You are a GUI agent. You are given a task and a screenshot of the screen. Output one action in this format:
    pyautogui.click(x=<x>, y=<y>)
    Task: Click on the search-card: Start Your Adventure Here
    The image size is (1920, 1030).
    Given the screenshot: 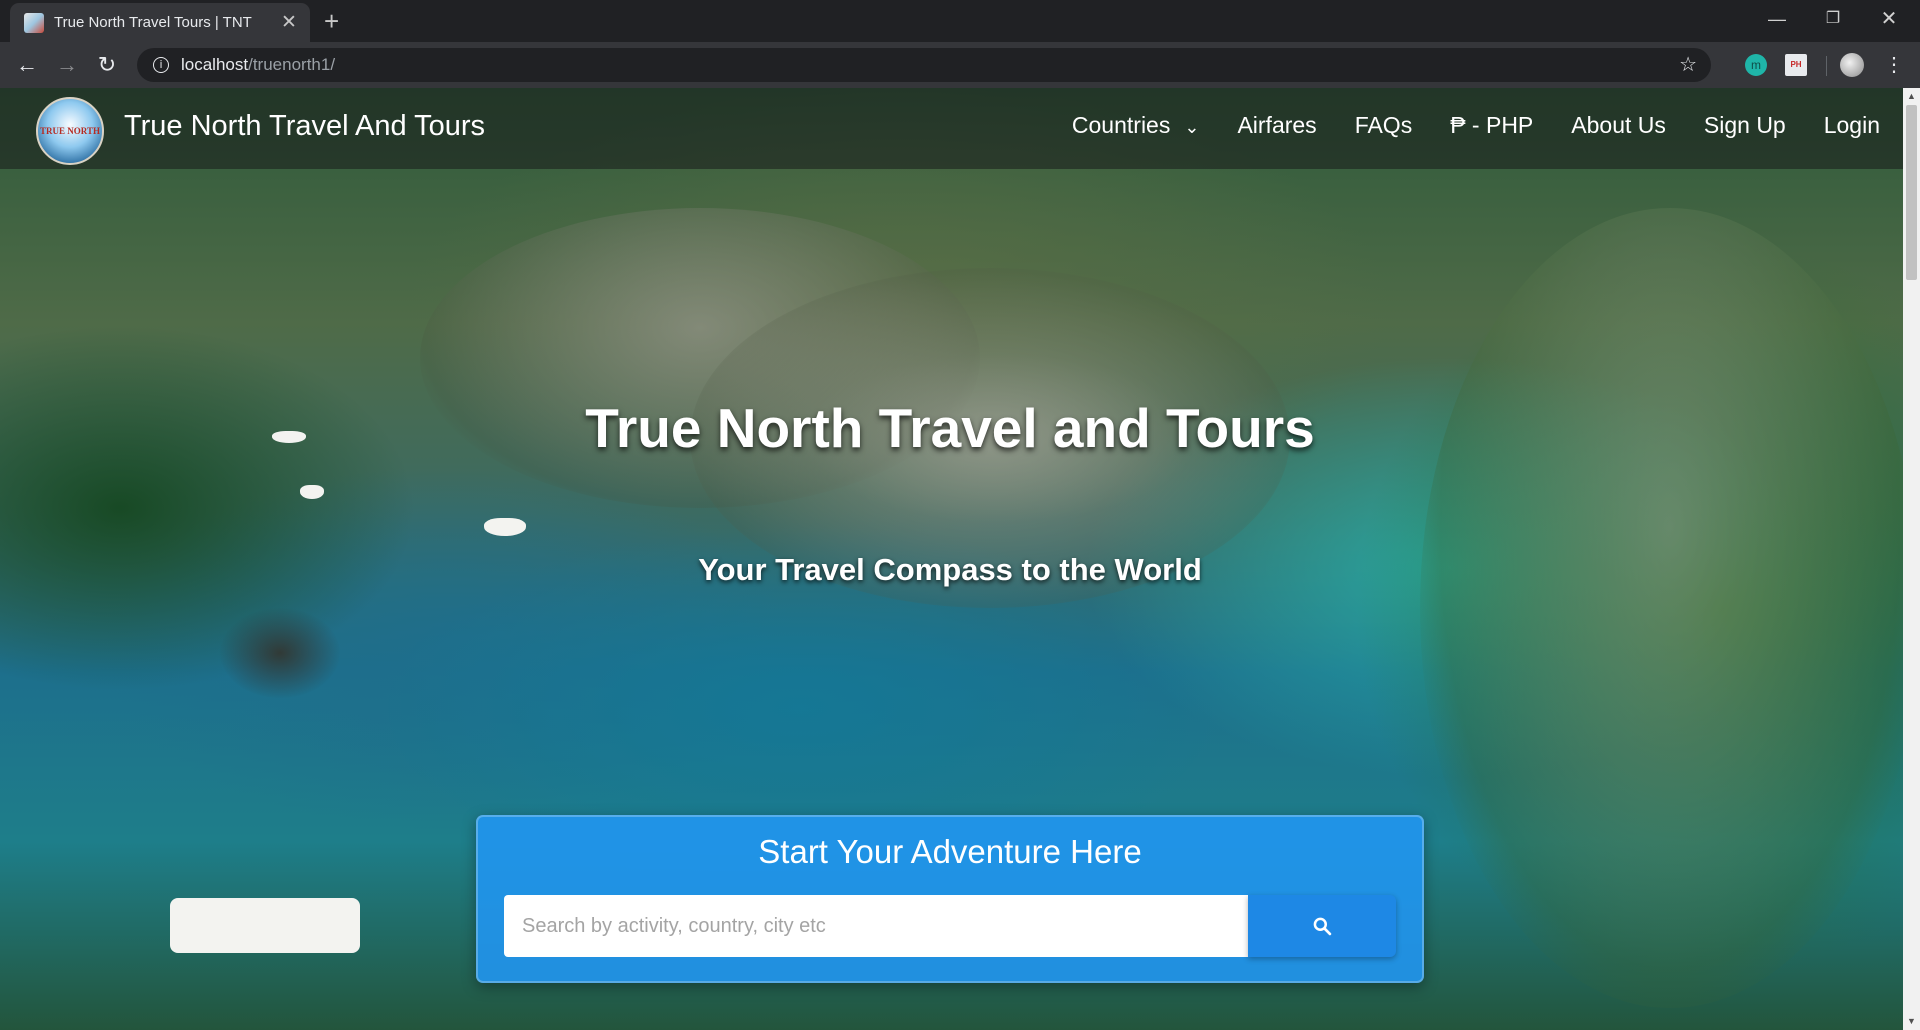 What is the action you would take?
    pyautogui.click(x=950, y=899)
    